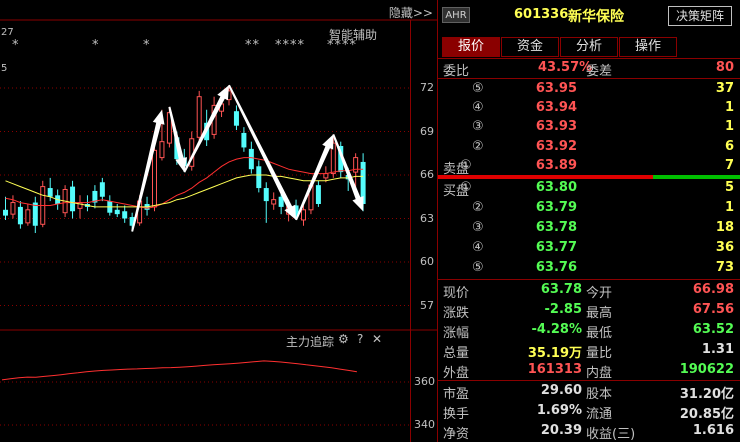  Describe the element at coordinates (556, 88) in the screenshot. I see `sell-level-price: 63.95` at that location.